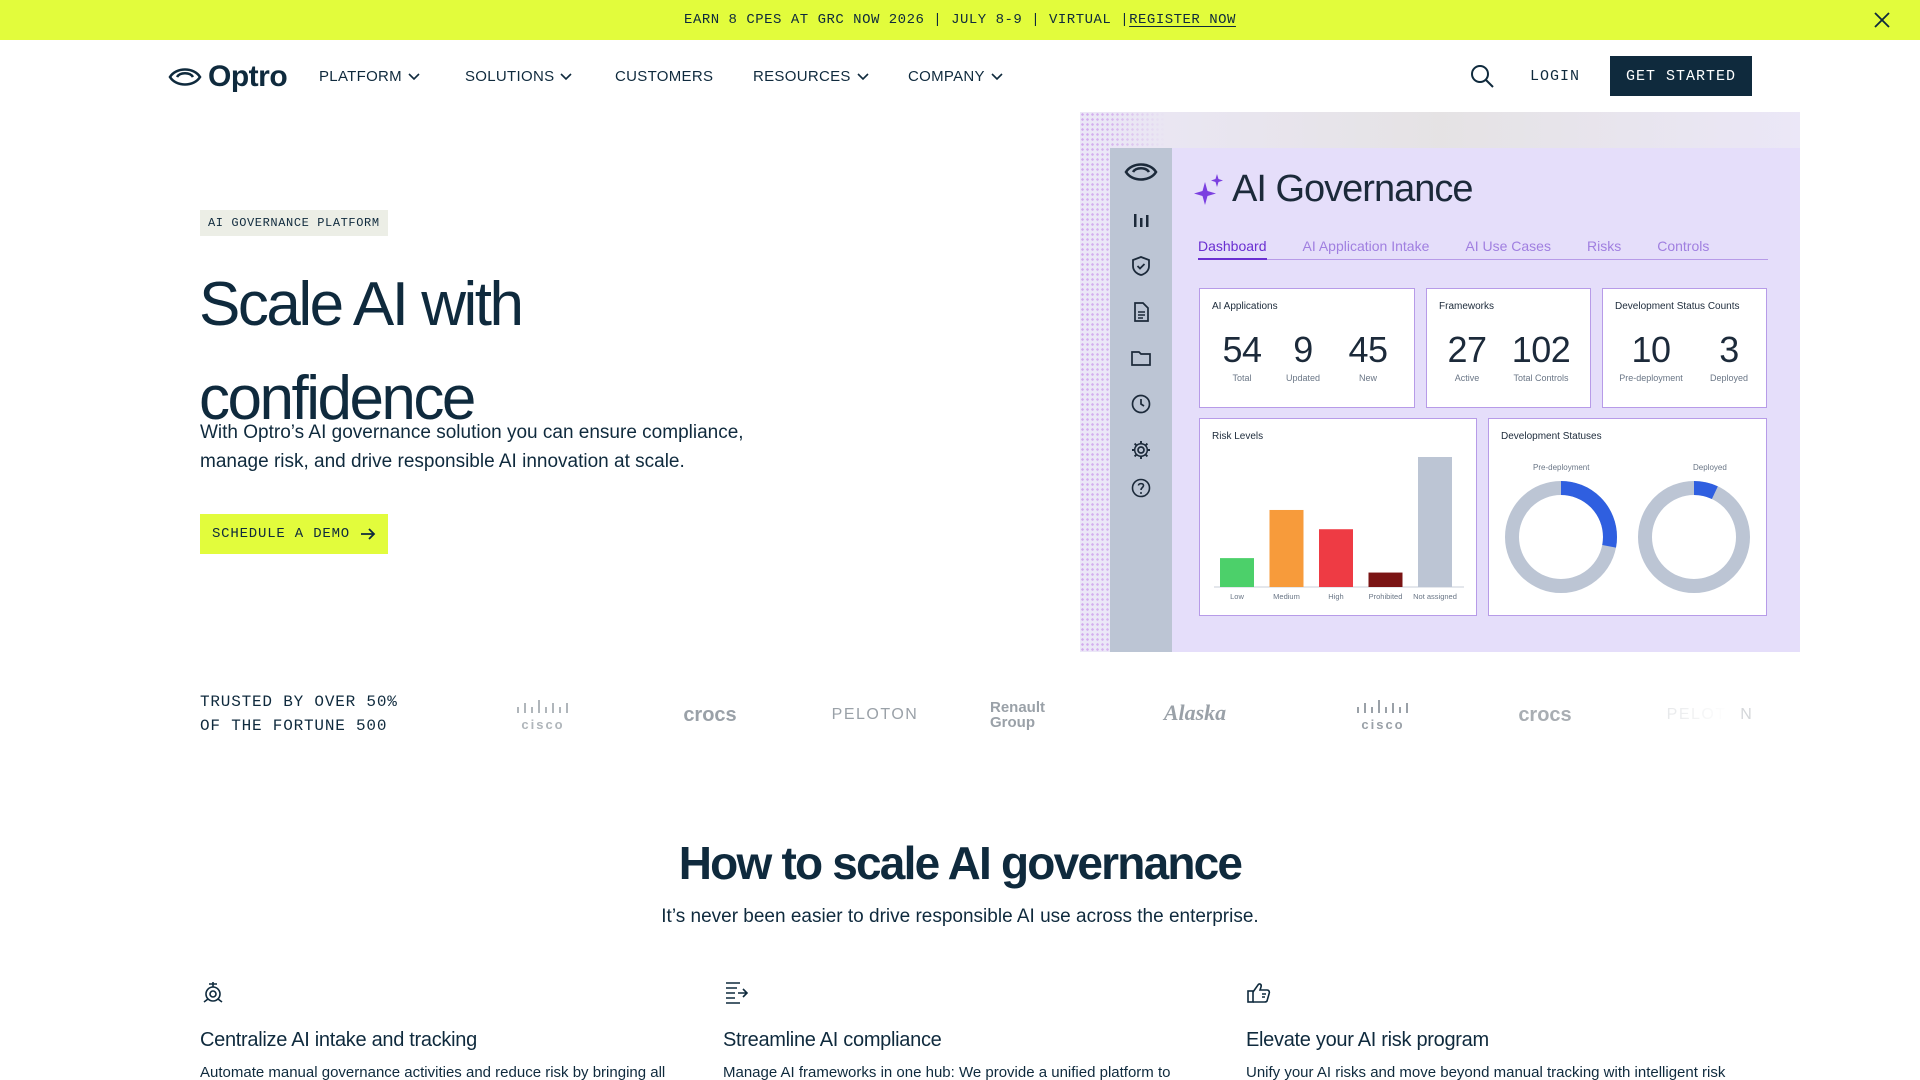  What do you see at coordinates (338, 1040) in the screenshot?
I see `feature-title: Centralize AI intake and tracking` at bounding box center [338, 1040].